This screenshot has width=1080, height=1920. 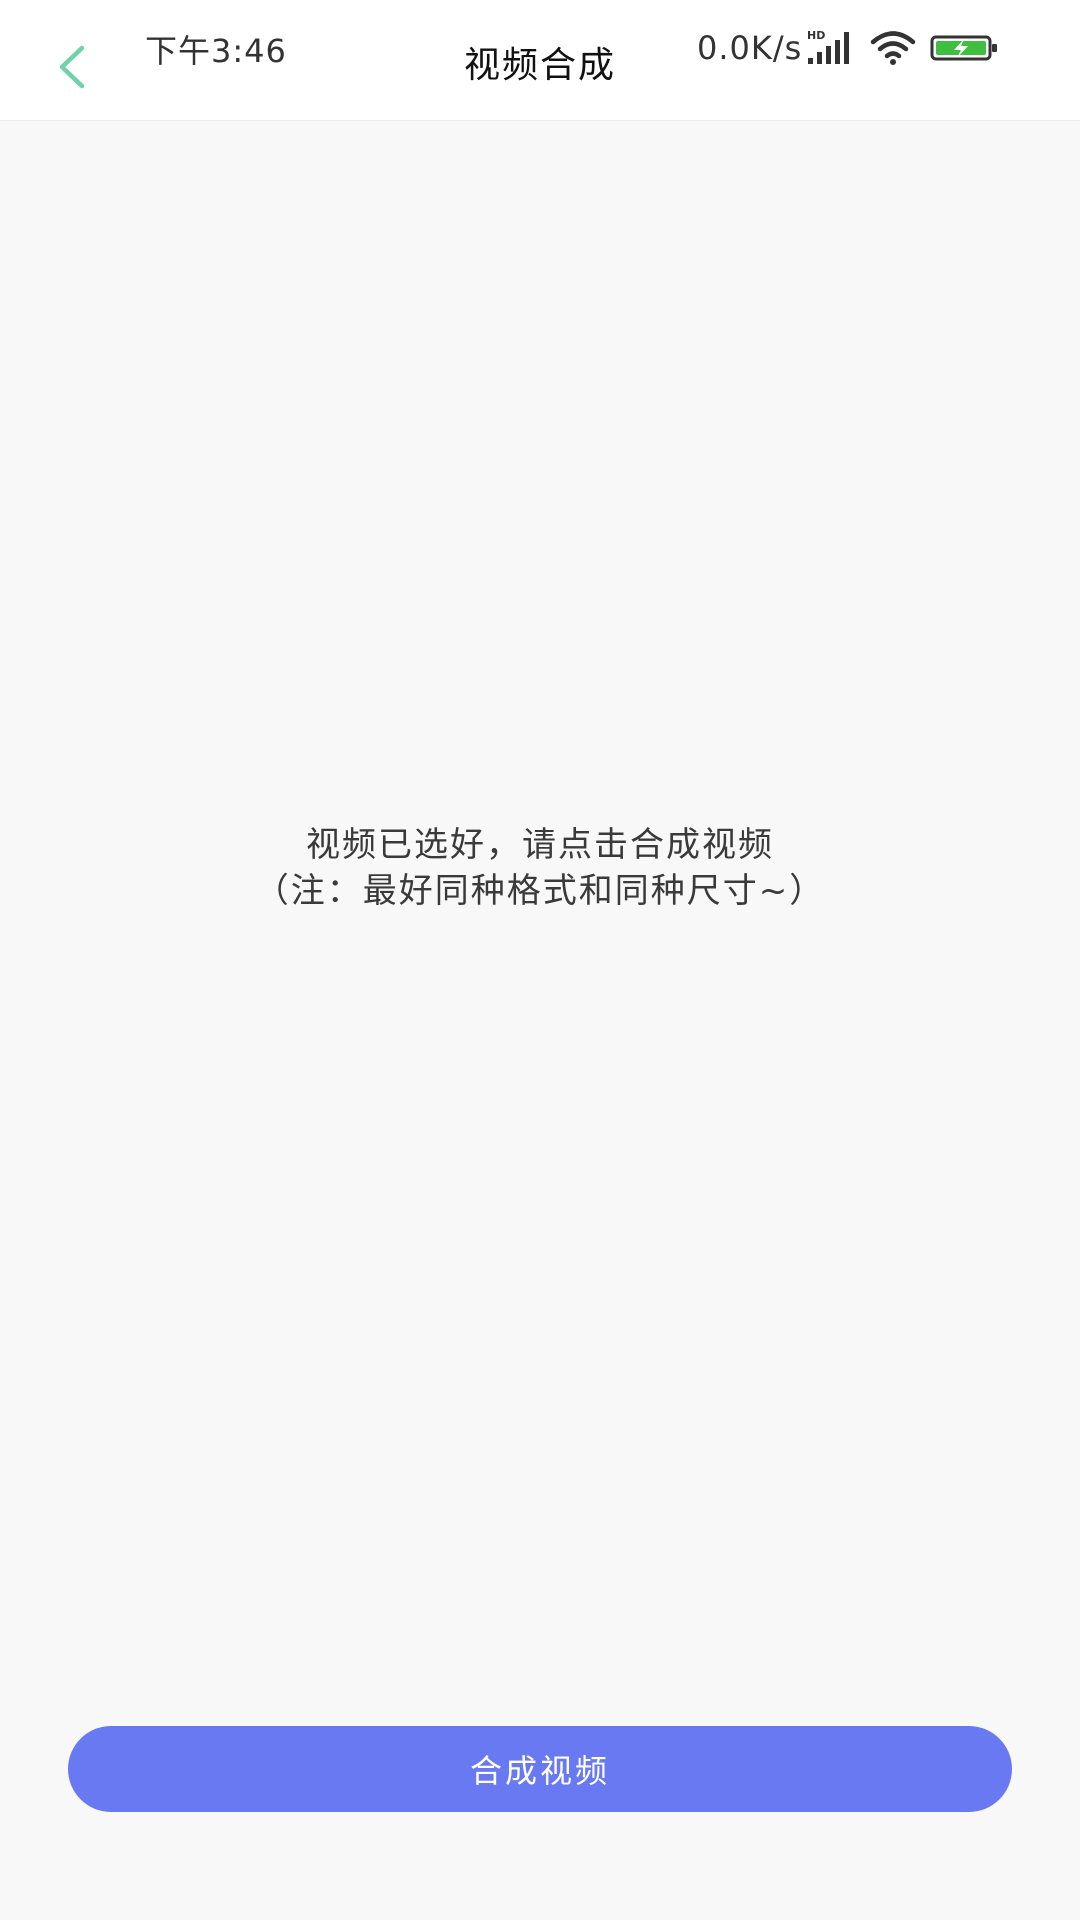 What do you see at coordinates (816, 35) in the screenshot?
I see `hd-badge: HD` at bounding box center [816, 35].